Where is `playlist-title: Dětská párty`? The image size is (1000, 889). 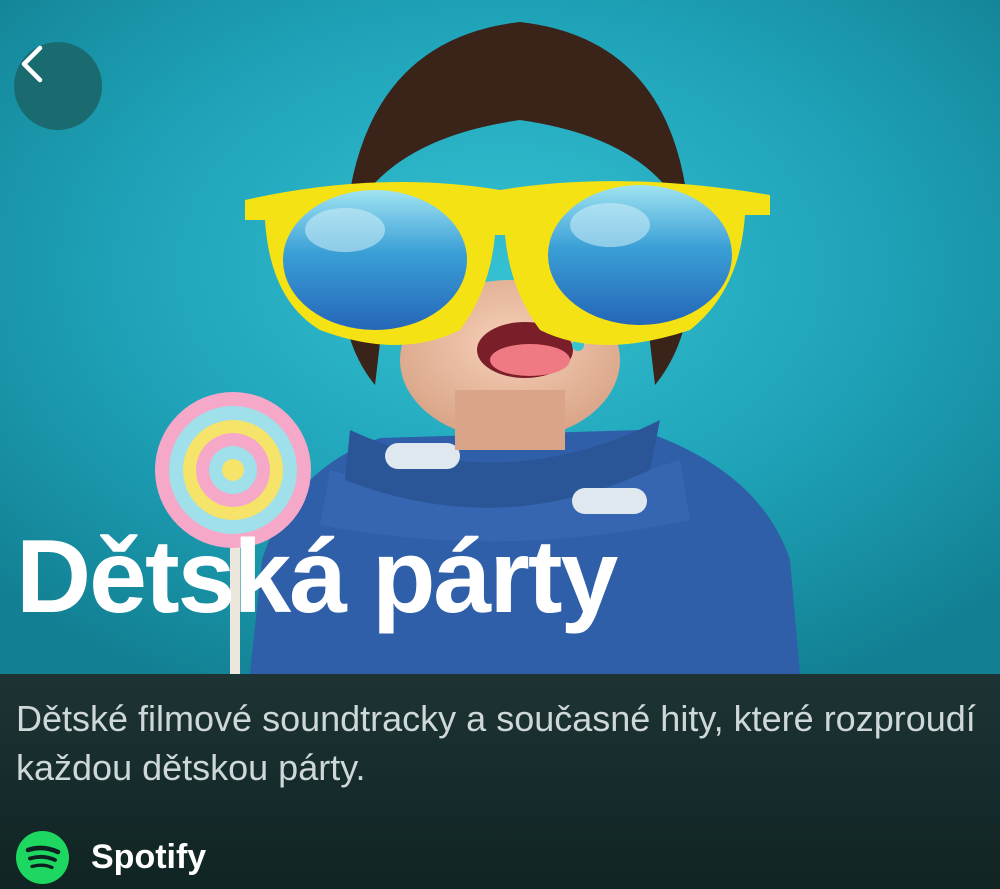
playlist-title: Dětská párty is located at coordinates (317, 577).